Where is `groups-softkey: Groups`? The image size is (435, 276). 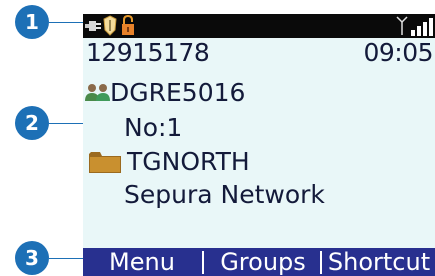 groups-softkey: Groups is located at coordinates (263, 262).